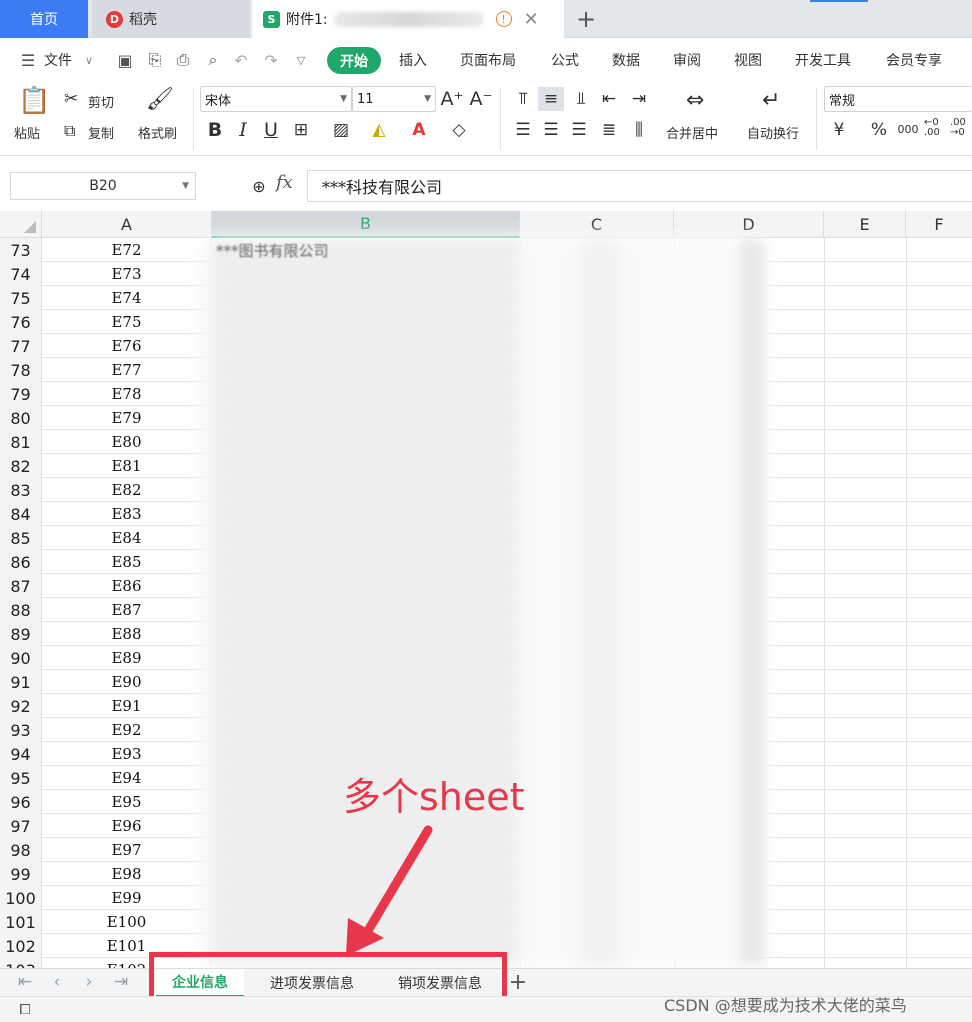  What do you see at coordinates (69, 131) in the screenshot?
I see `copy-icon: ⧉` at bounding box center [69, 131].